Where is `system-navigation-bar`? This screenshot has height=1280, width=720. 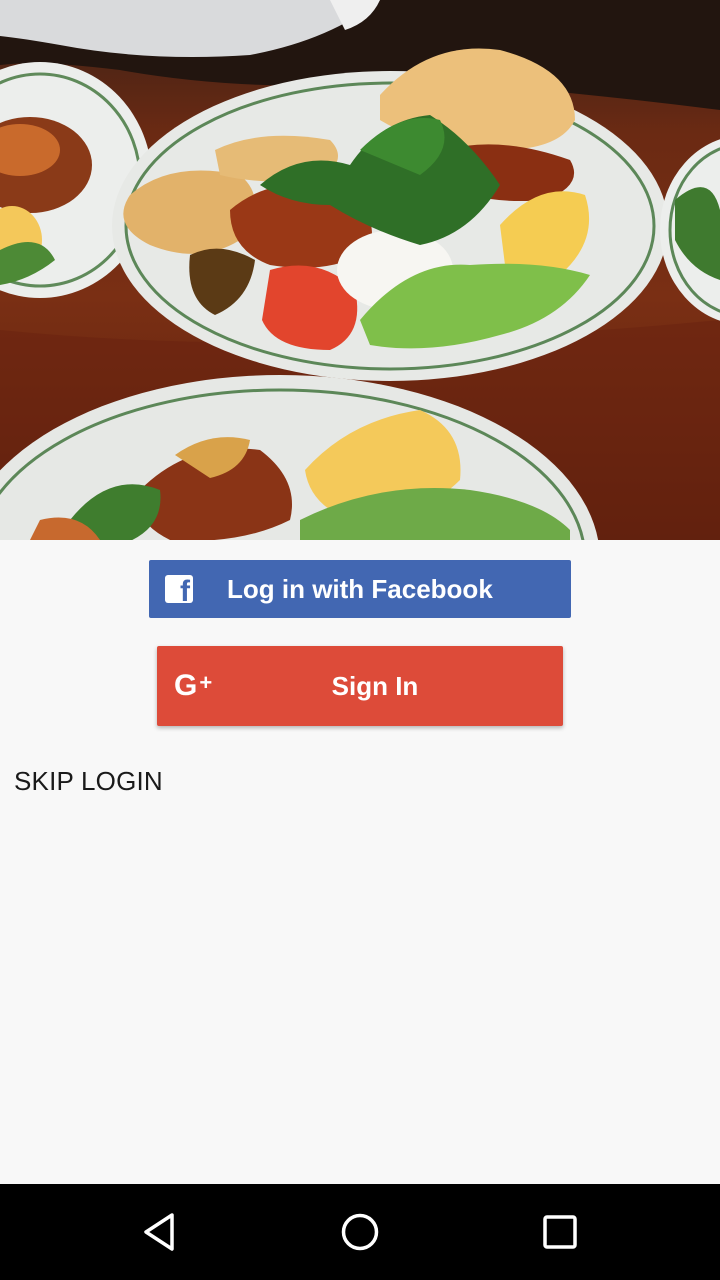 system-navigation-bar is located at coordinates (360, 1232).